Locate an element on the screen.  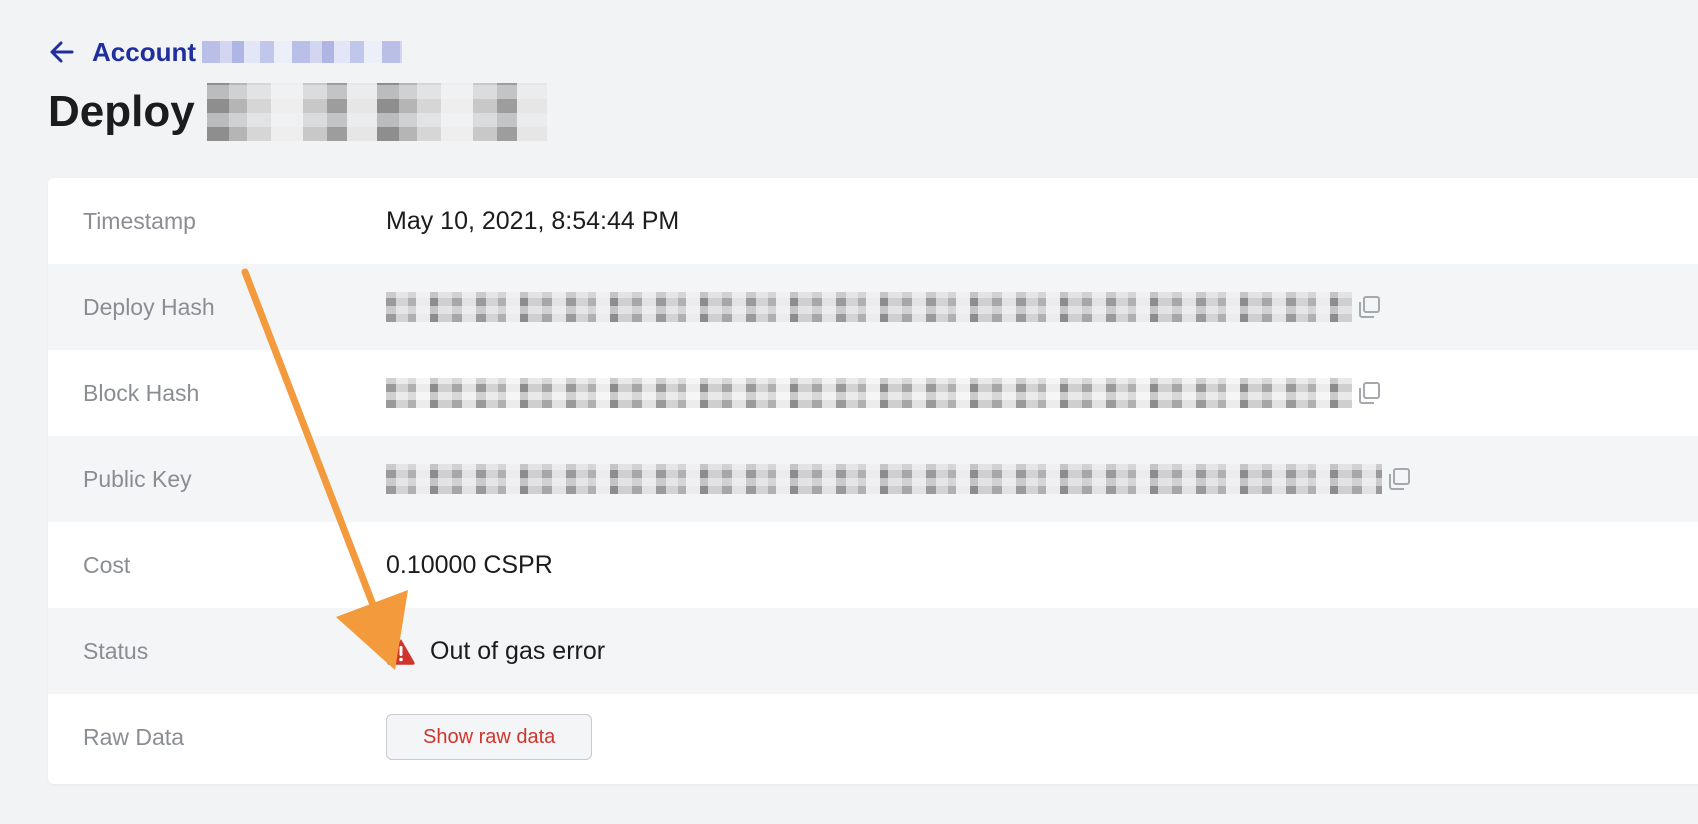
redacted-deploy-hash is located at coordinates (869, 307).